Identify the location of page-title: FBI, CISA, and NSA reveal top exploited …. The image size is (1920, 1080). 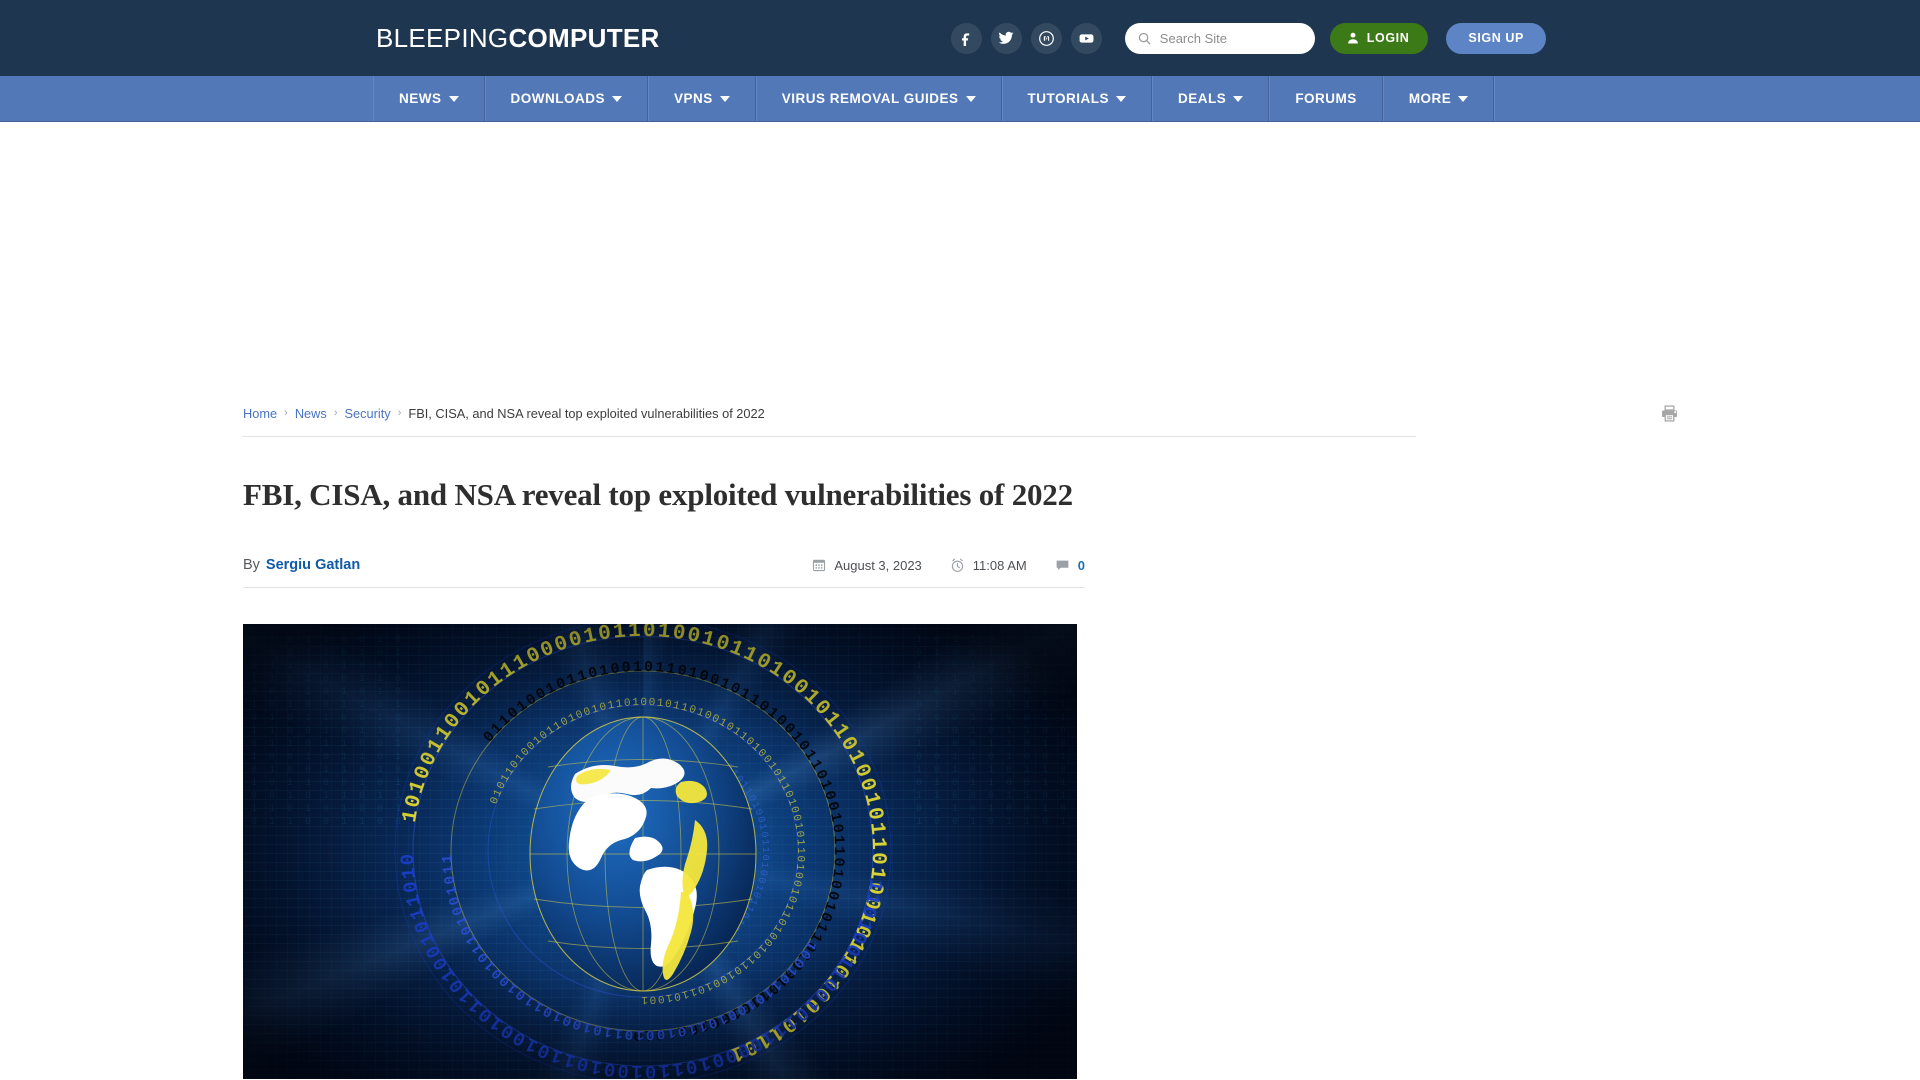
(658, 494).